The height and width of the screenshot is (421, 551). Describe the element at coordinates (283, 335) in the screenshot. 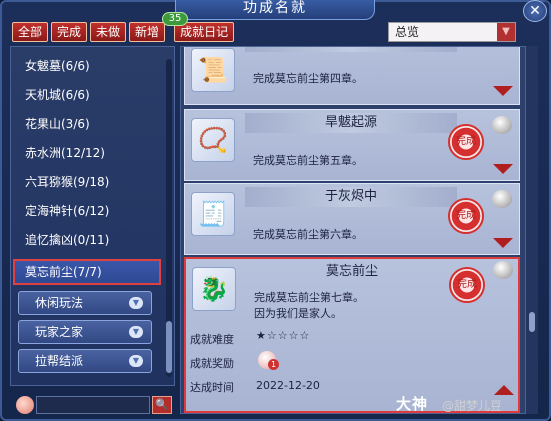

I see `difficulty-stars: ★☆☆☆☆` at that location.